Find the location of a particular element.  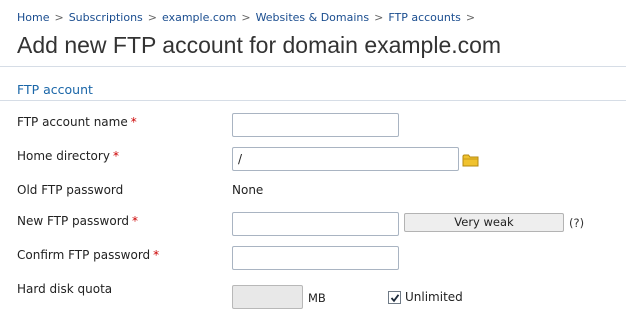

confirm-password-input is located at coordinates (315, 258).